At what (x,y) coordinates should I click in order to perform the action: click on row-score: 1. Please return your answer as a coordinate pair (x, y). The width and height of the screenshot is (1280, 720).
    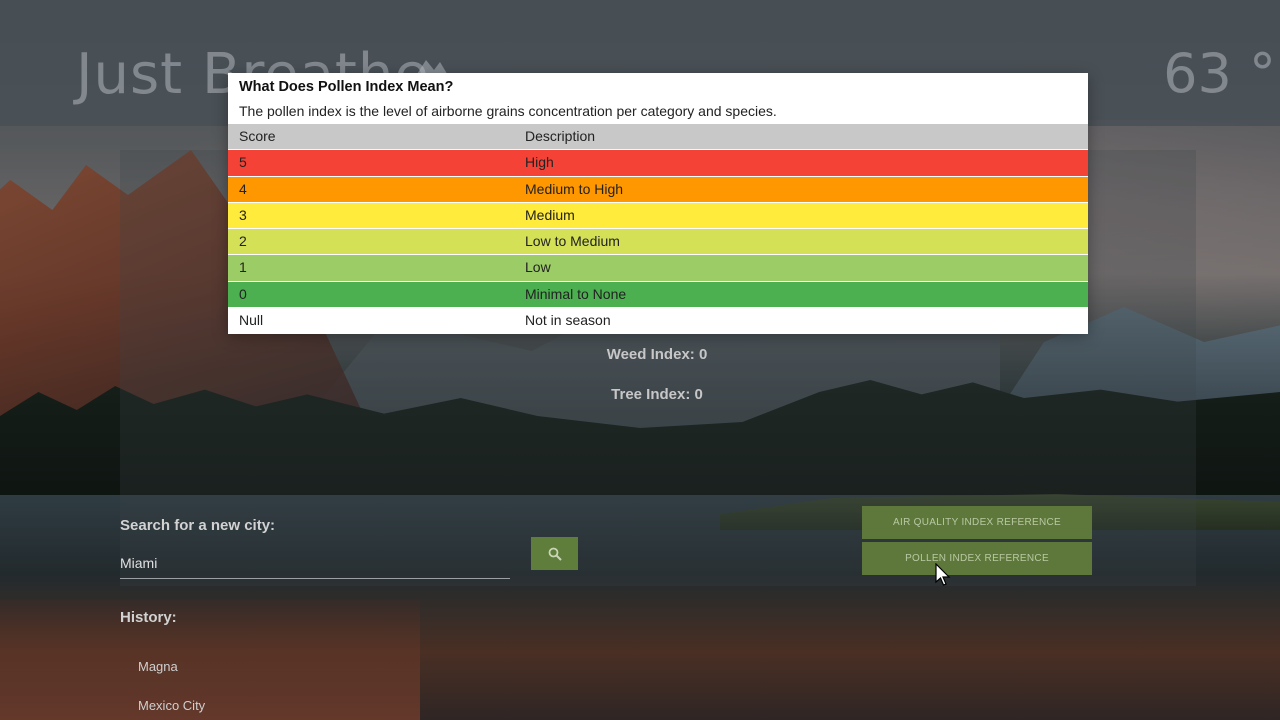
    Looking at the image, I should click on (243, 267).